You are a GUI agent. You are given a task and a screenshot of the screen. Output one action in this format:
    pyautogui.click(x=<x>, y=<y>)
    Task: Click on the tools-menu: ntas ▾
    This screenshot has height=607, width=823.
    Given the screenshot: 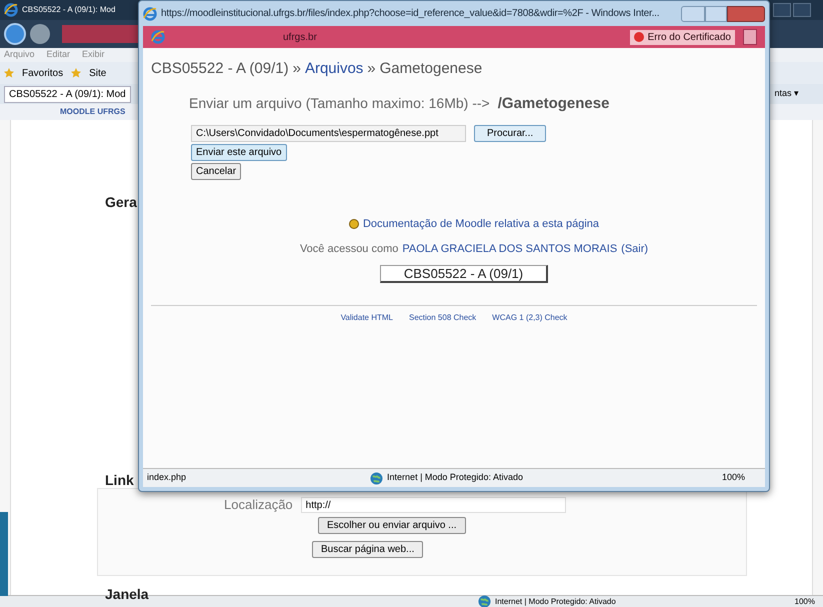 What is the action you would take?
    pyautogui.click(x=786, y=94)
    